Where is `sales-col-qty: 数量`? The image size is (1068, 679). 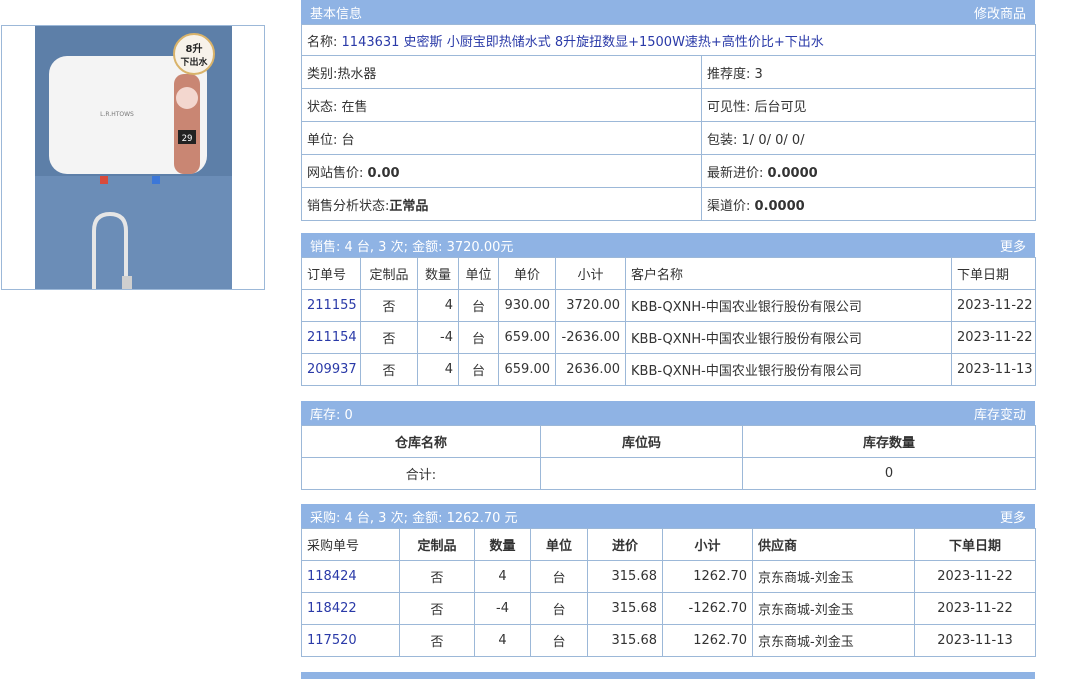
sales-col-qty: 数量 is located at coordinates (438, 273).